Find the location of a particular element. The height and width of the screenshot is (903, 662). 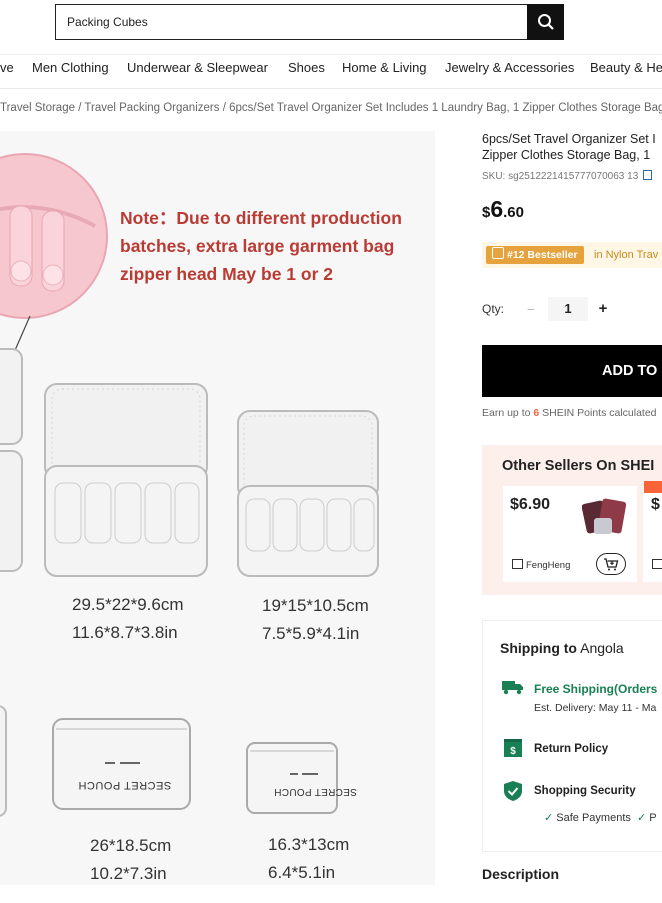

size-large-box: 29.5*22*9.6cm 11.6*8.7*3.8in is located at coordinates (128, 618).